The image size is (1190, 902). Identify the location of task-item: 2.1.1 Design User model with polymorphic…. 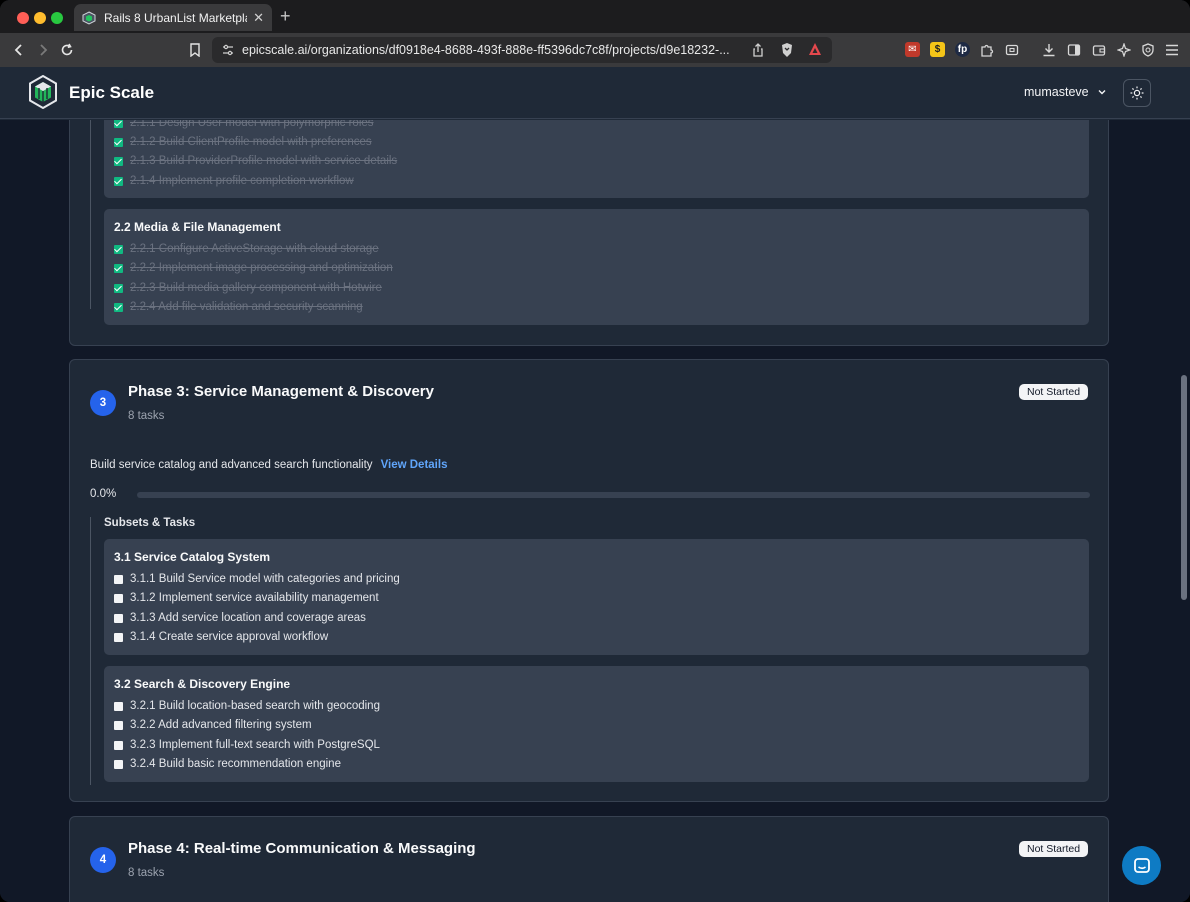
(244, 124).